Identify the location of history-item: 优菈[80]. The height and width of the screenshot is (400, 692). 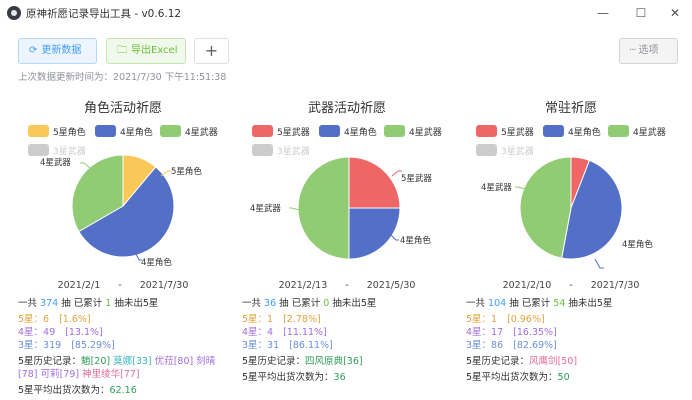
(174, 361).